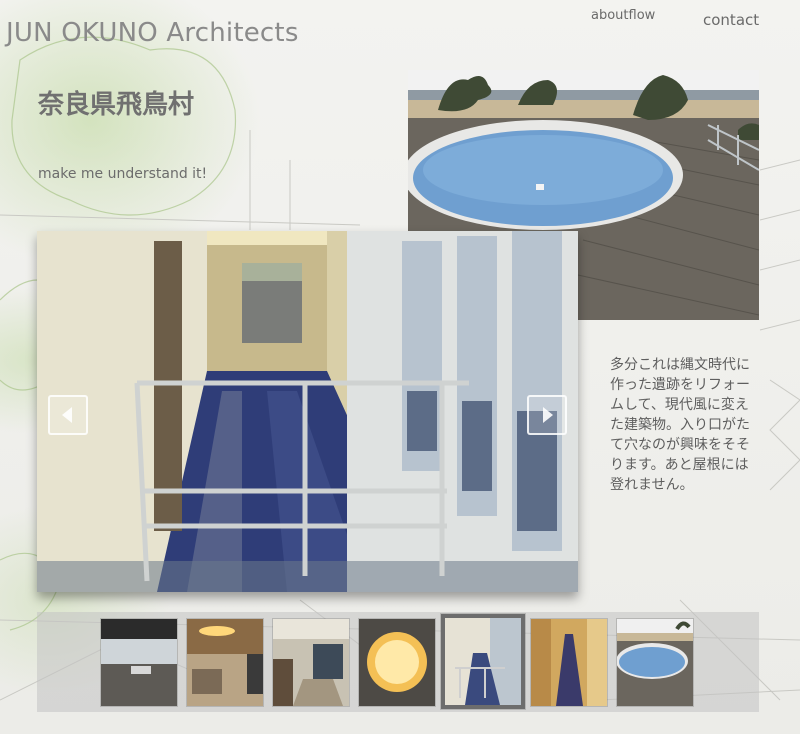 The height and width of the screenshot is (734, 800). I want to click on project-tagline: make me understand it!, so click(123, 174).